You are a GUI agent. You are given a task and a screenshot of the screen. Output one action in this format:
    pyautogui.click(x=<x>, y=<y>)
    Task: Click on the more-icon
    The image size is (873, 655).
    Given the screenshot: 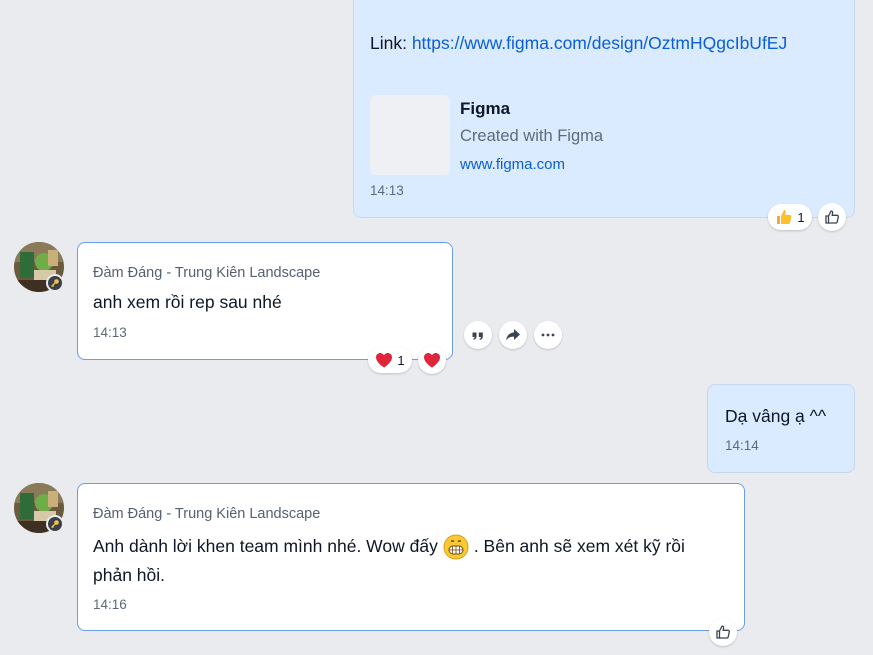 What is the action you would take?
    pyautogui.click(x=548, y=335)
    